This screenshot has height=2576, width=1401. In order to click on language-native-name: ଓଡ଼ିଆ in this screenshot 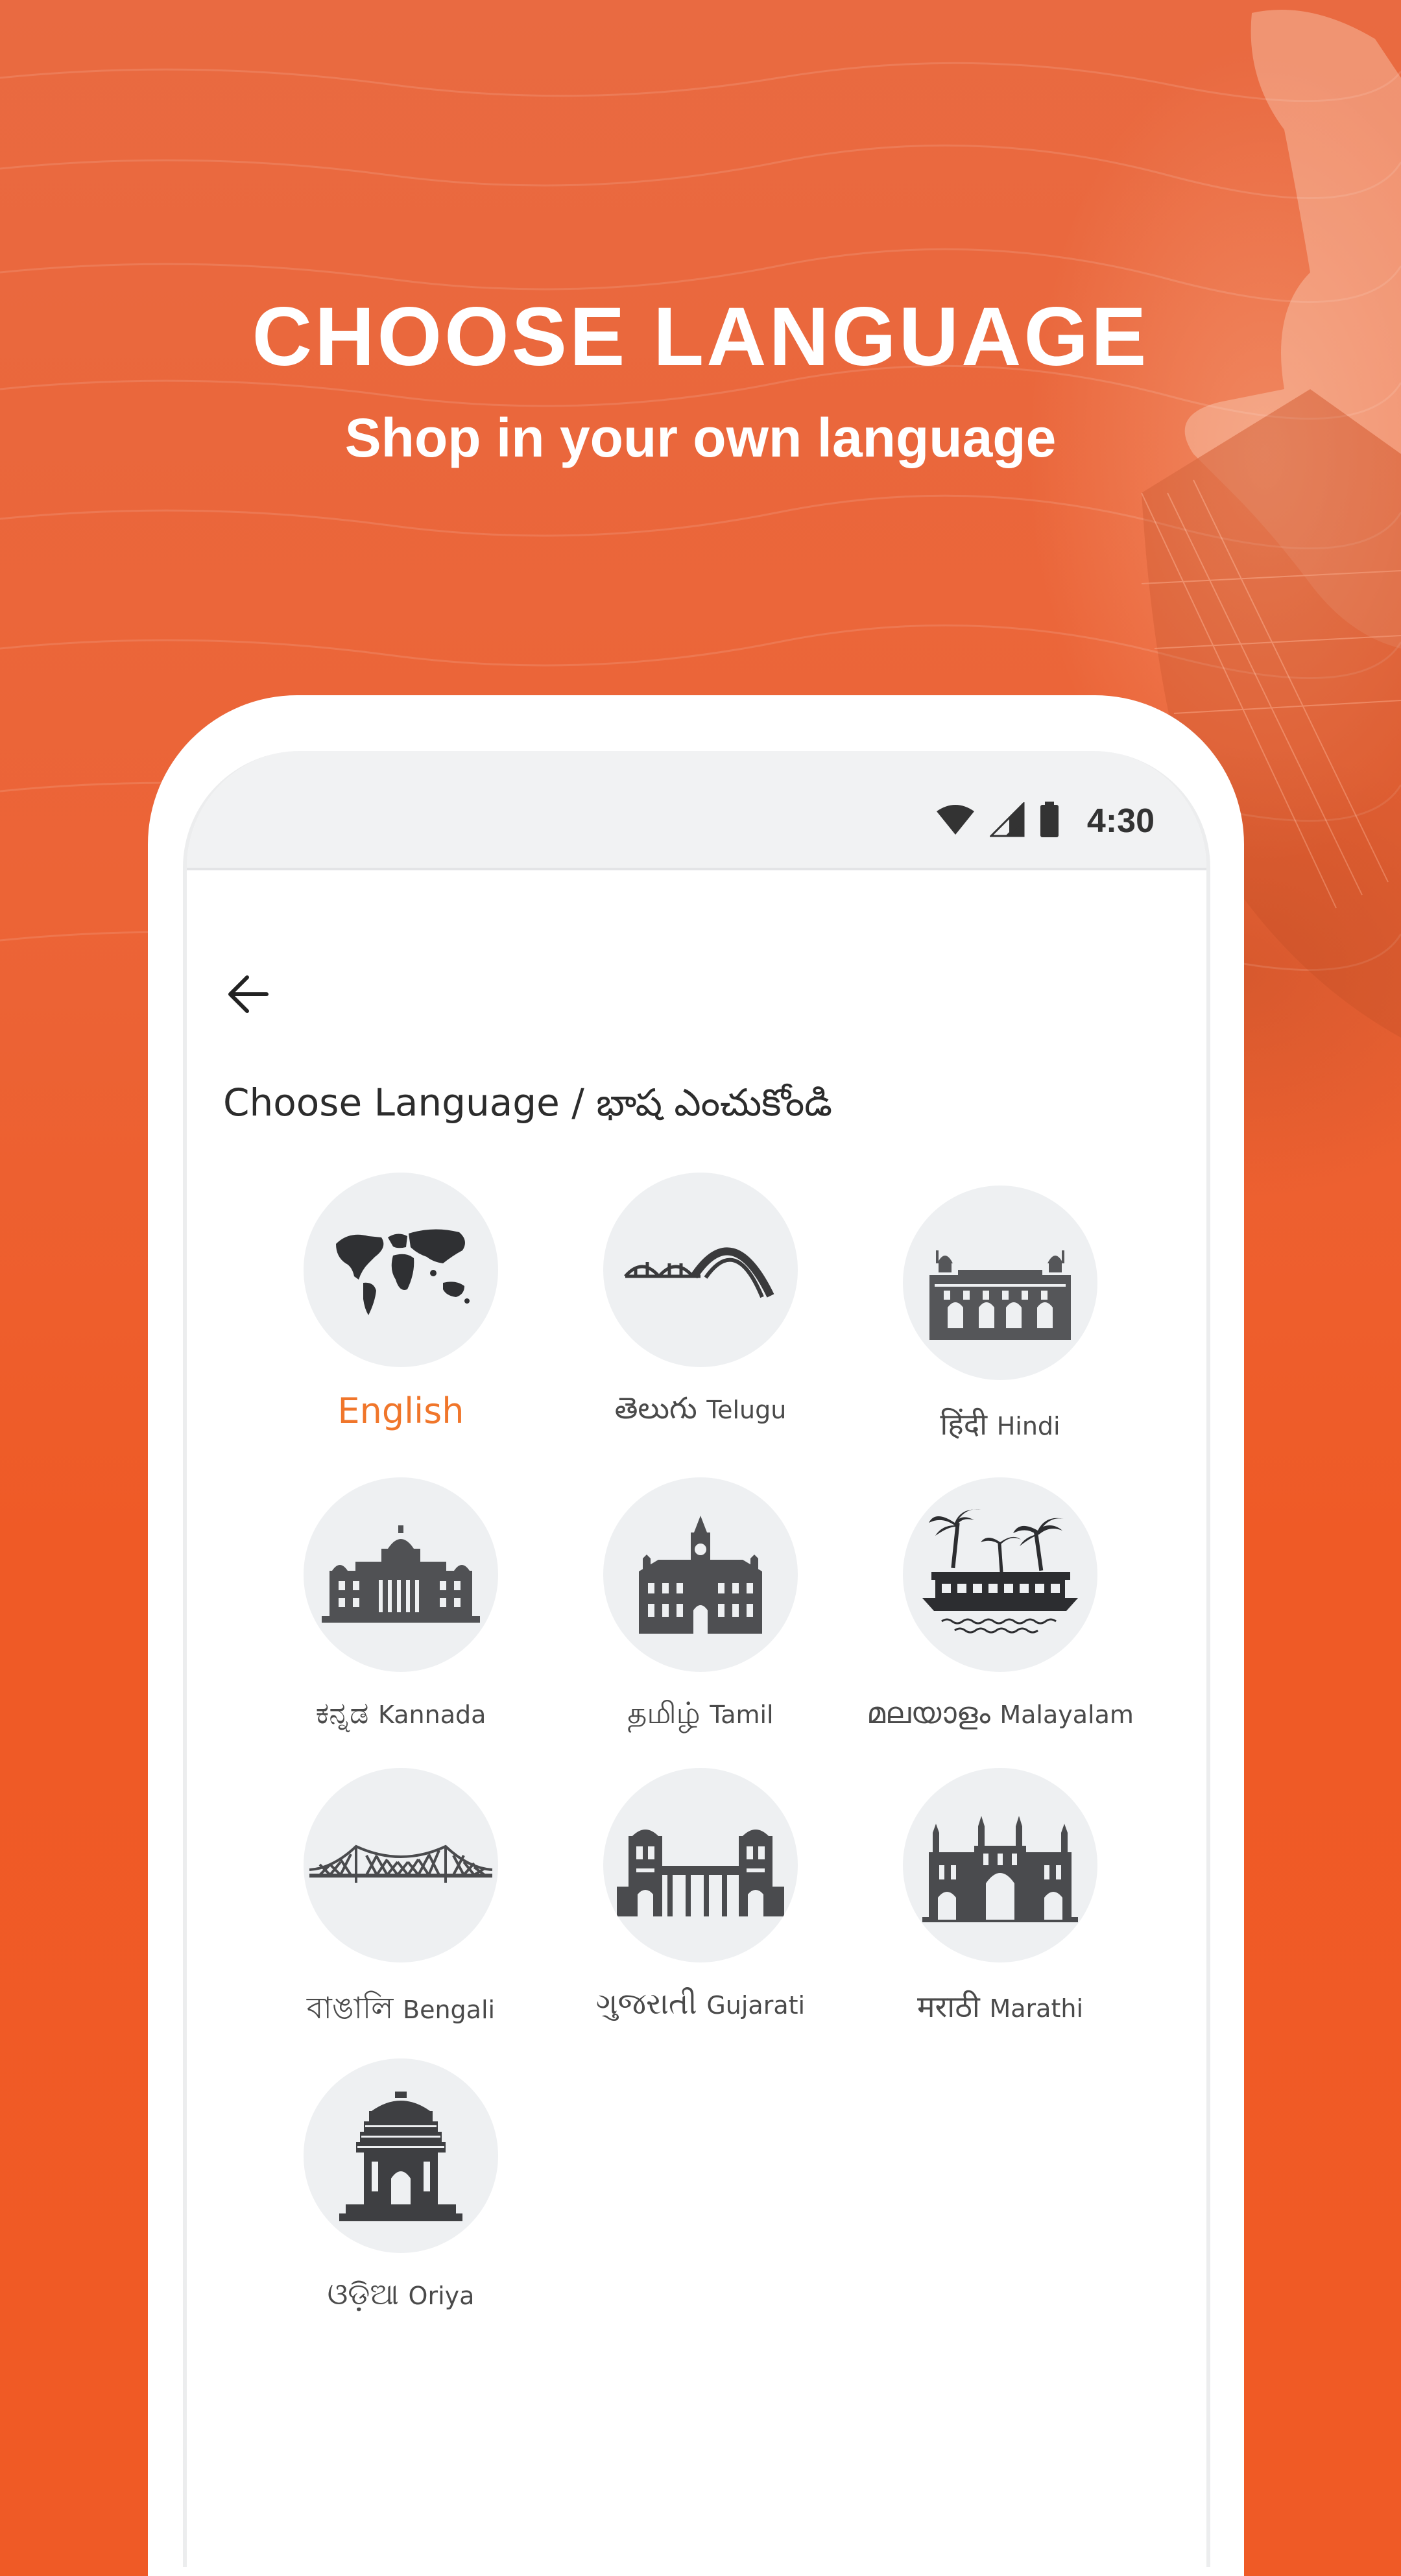, I will do `click(363, 2293)`.